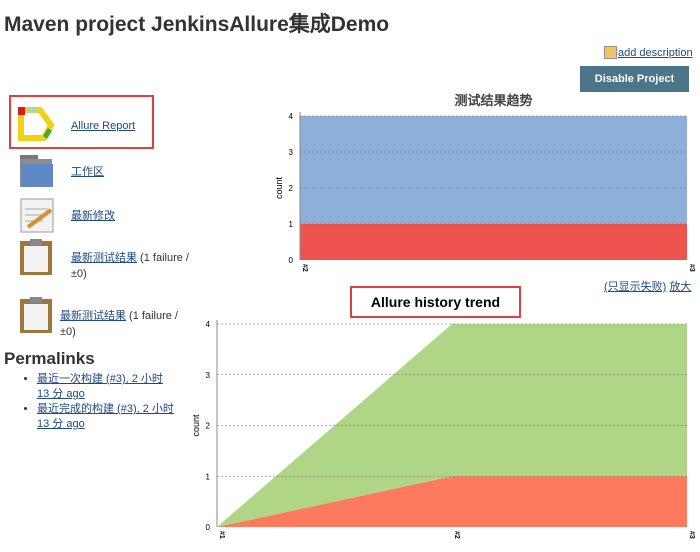 The width and height of the screenshot is (700, 552). Describe the element at coordinates (635, 287) in the screenshot. I see `only-failed-link: (只显示失败)` at that location.